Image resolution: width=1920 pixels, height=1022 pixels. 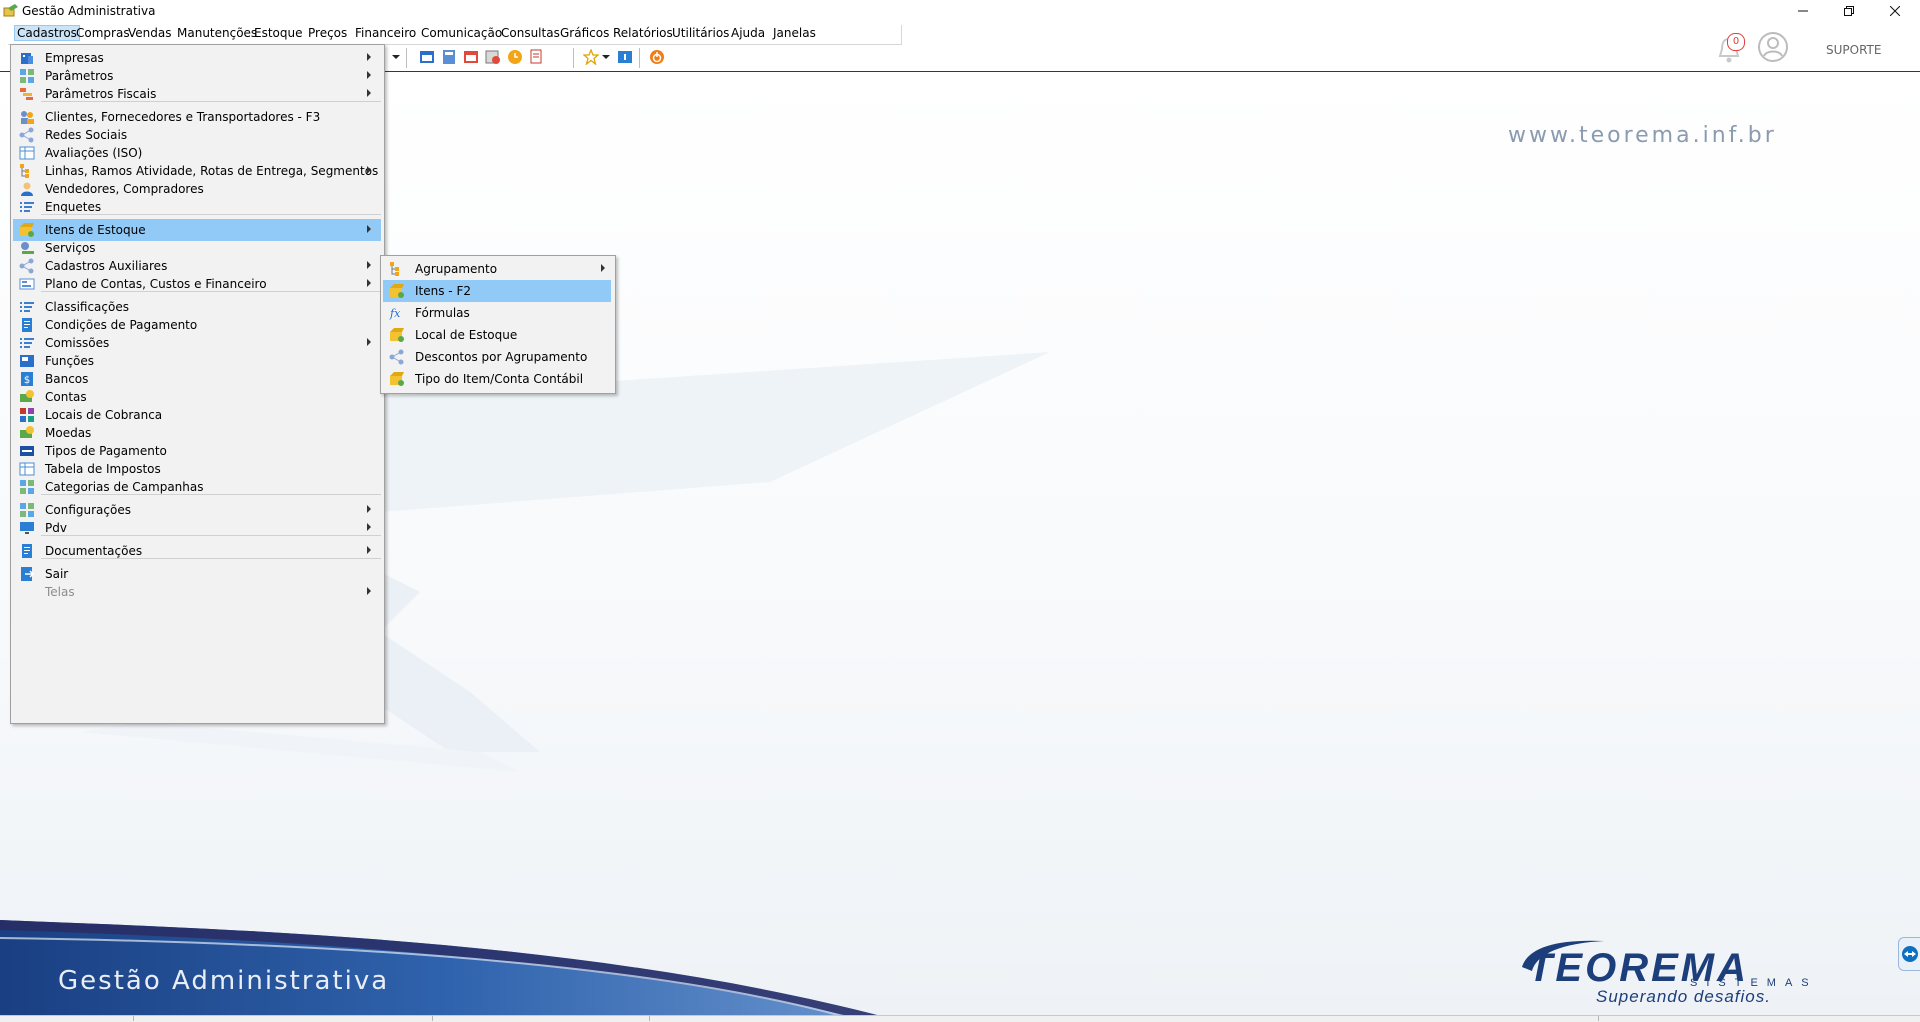 What do you see at coordinates (27, 58) in the screenshot?
I see `building-icon` at bounding box center [27, 58].